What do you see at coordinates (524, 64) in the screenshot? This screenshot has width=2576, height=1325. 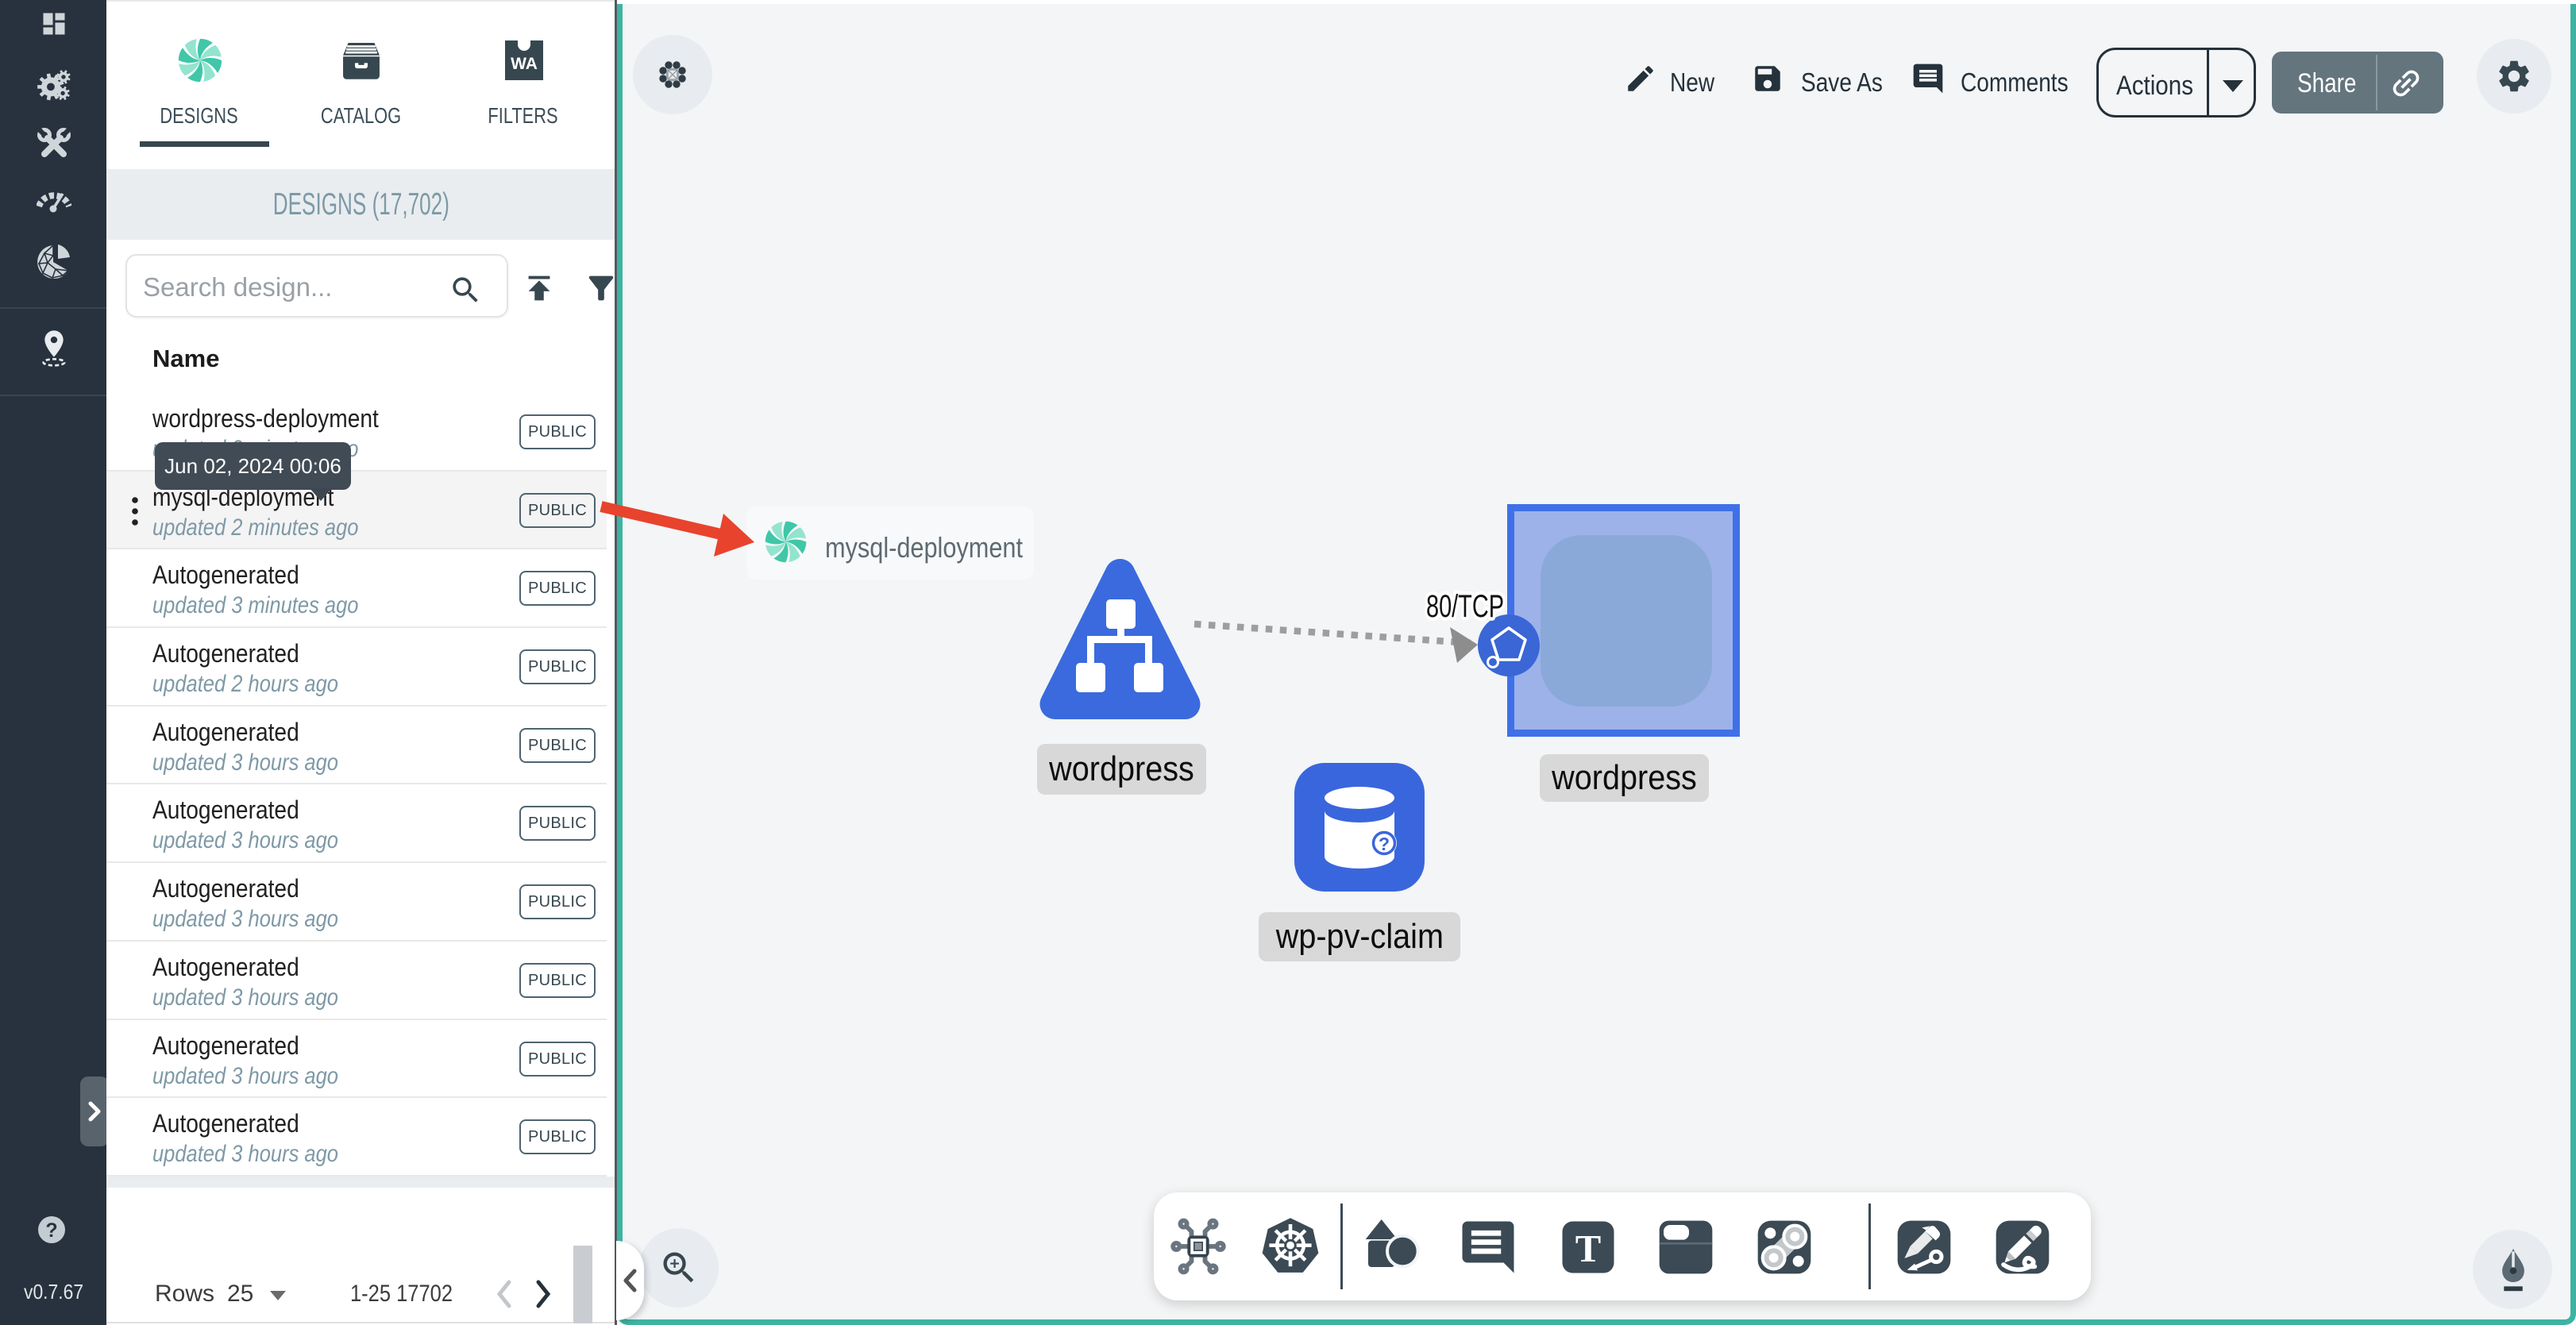 I see `svg-text: WA` at bounding box center [524, 64].